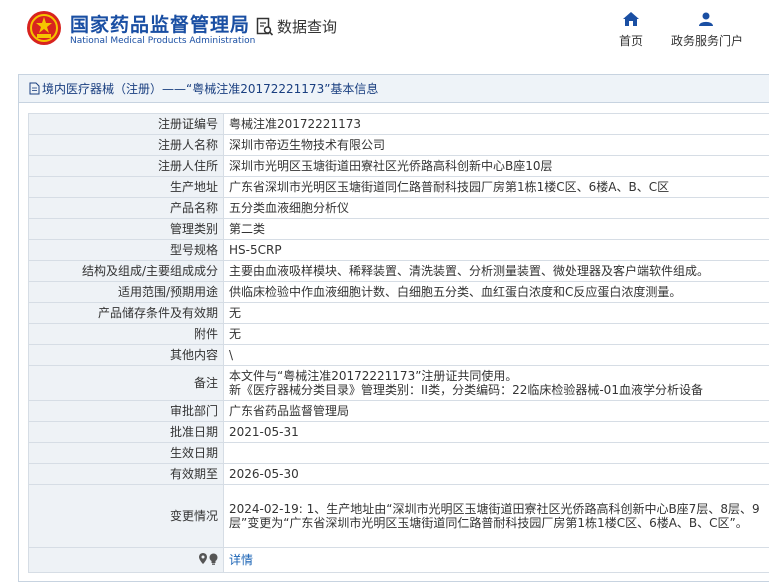  I want to click on table-row: 注册证编号 粤械注准20172221173, so click(398, 124).